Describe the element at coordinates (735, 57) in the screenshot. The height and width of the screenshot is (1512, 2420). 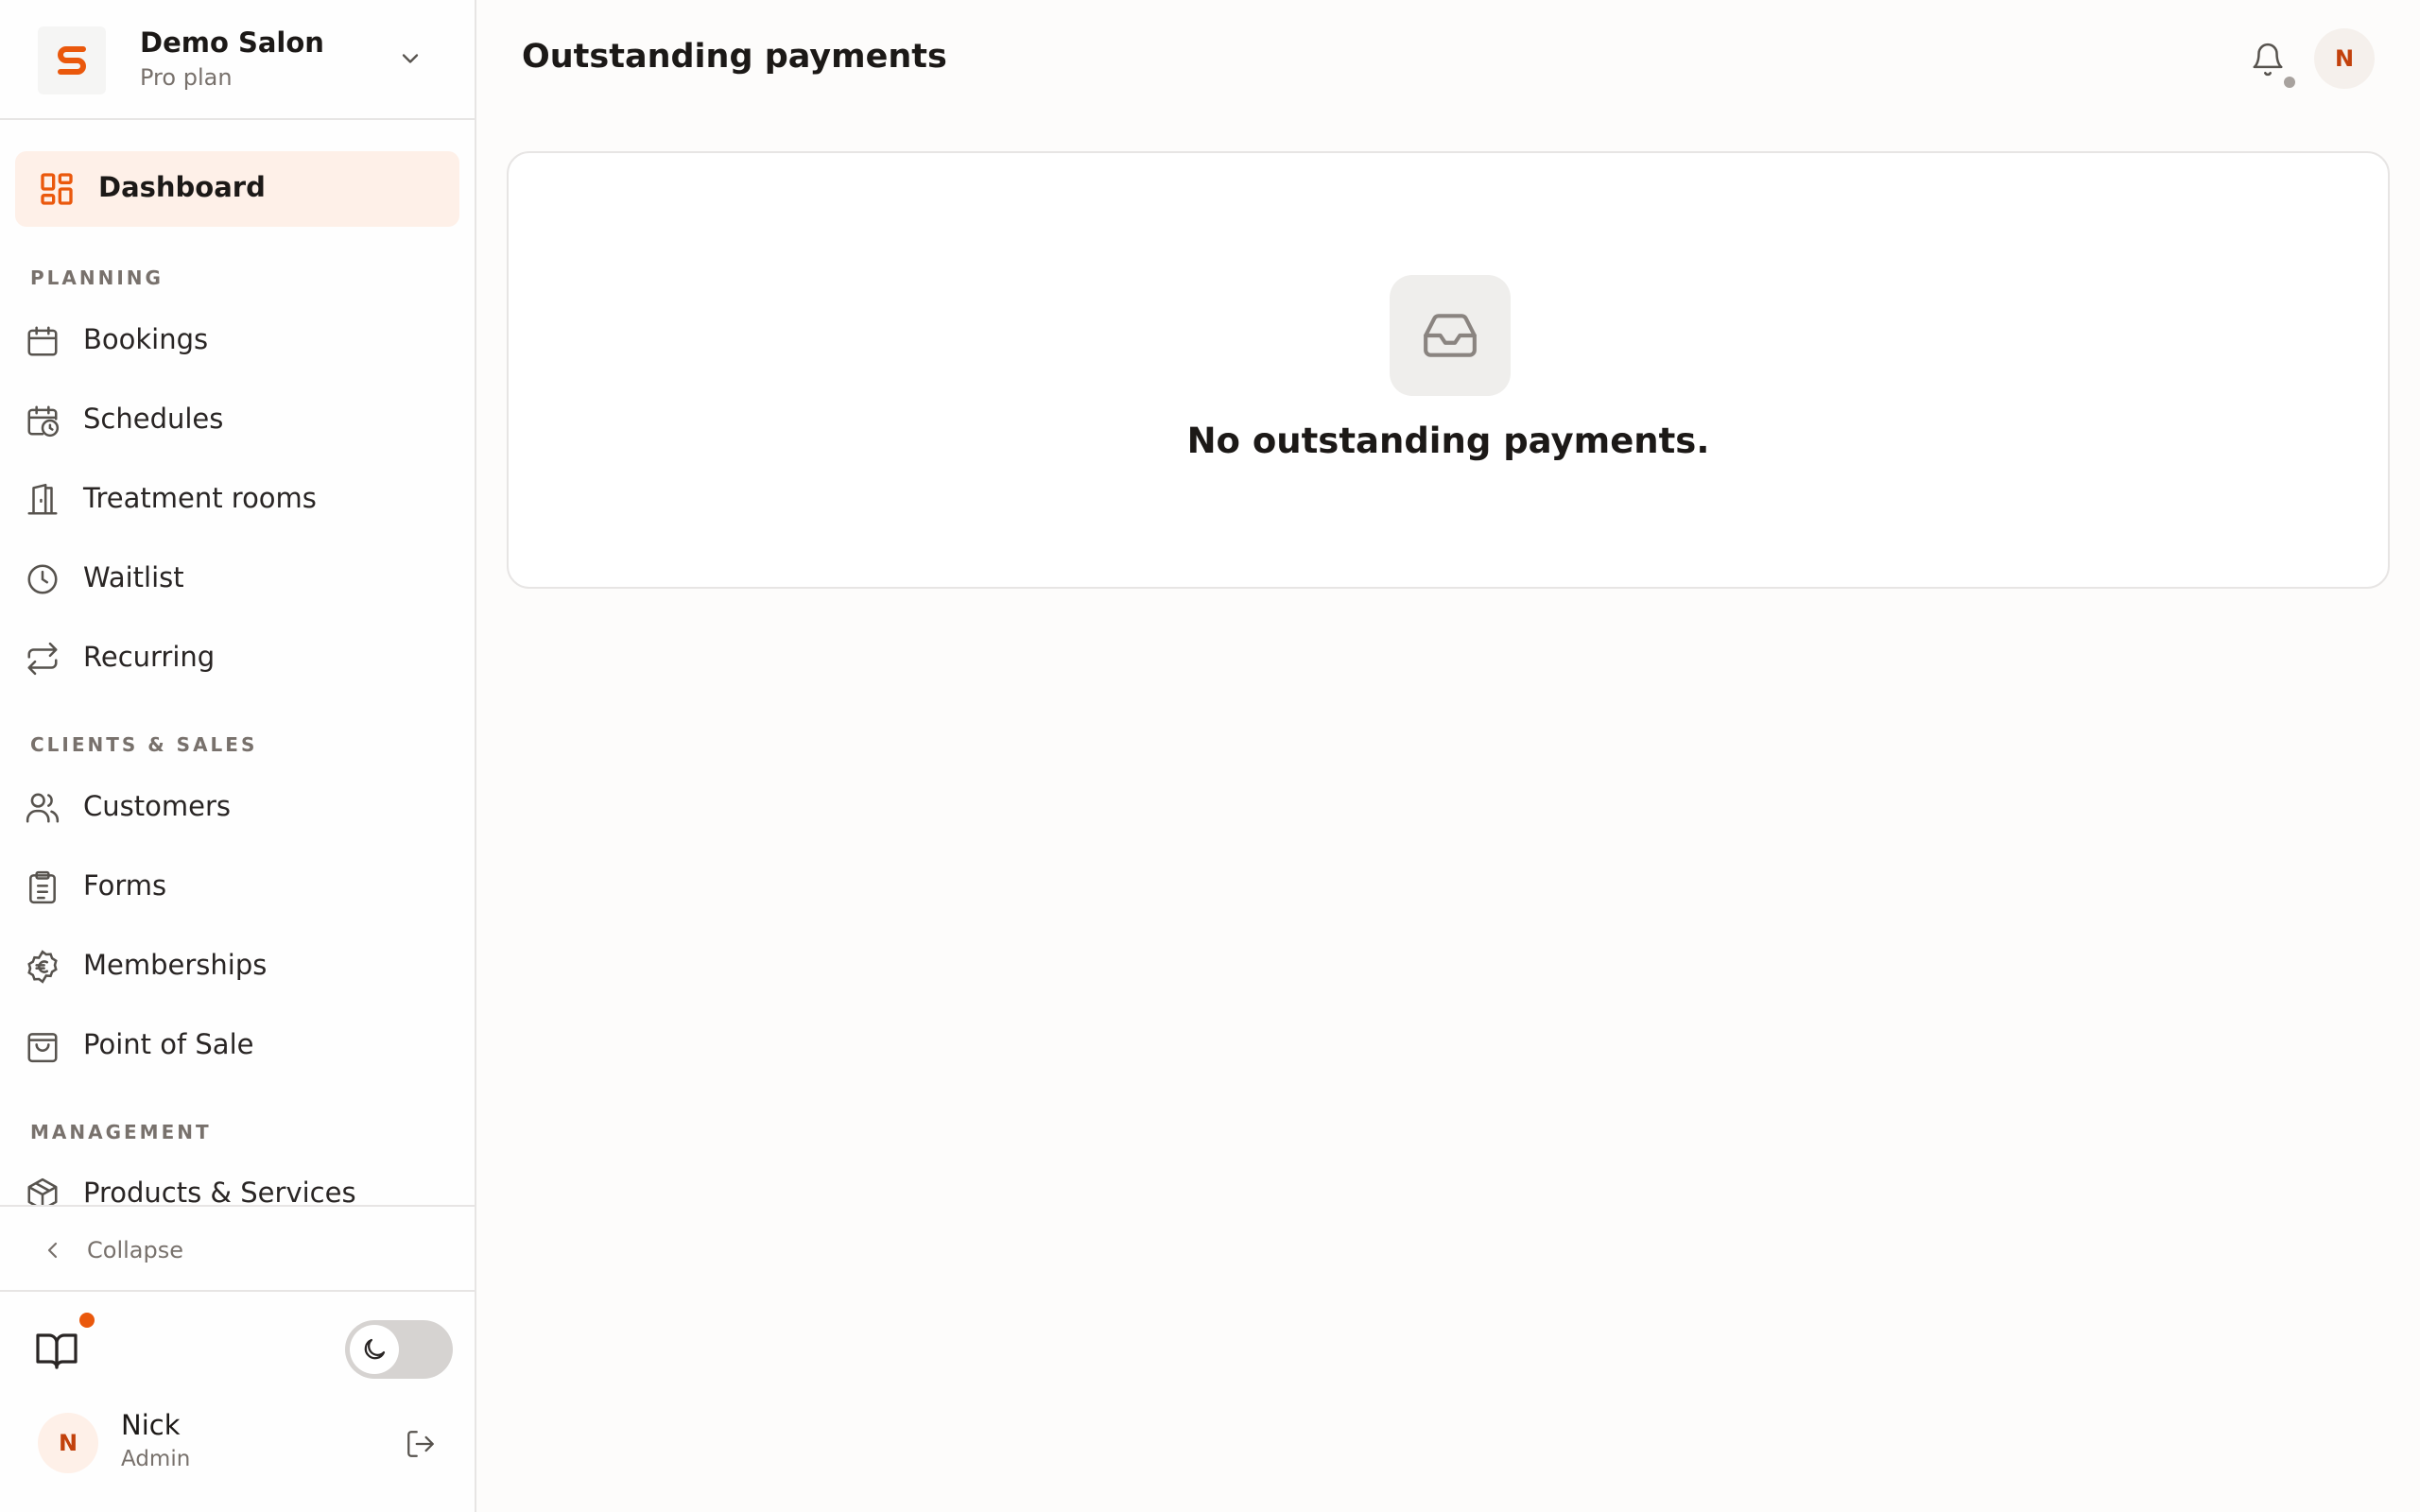
I see `page-title: Outstanding payments` at that location.